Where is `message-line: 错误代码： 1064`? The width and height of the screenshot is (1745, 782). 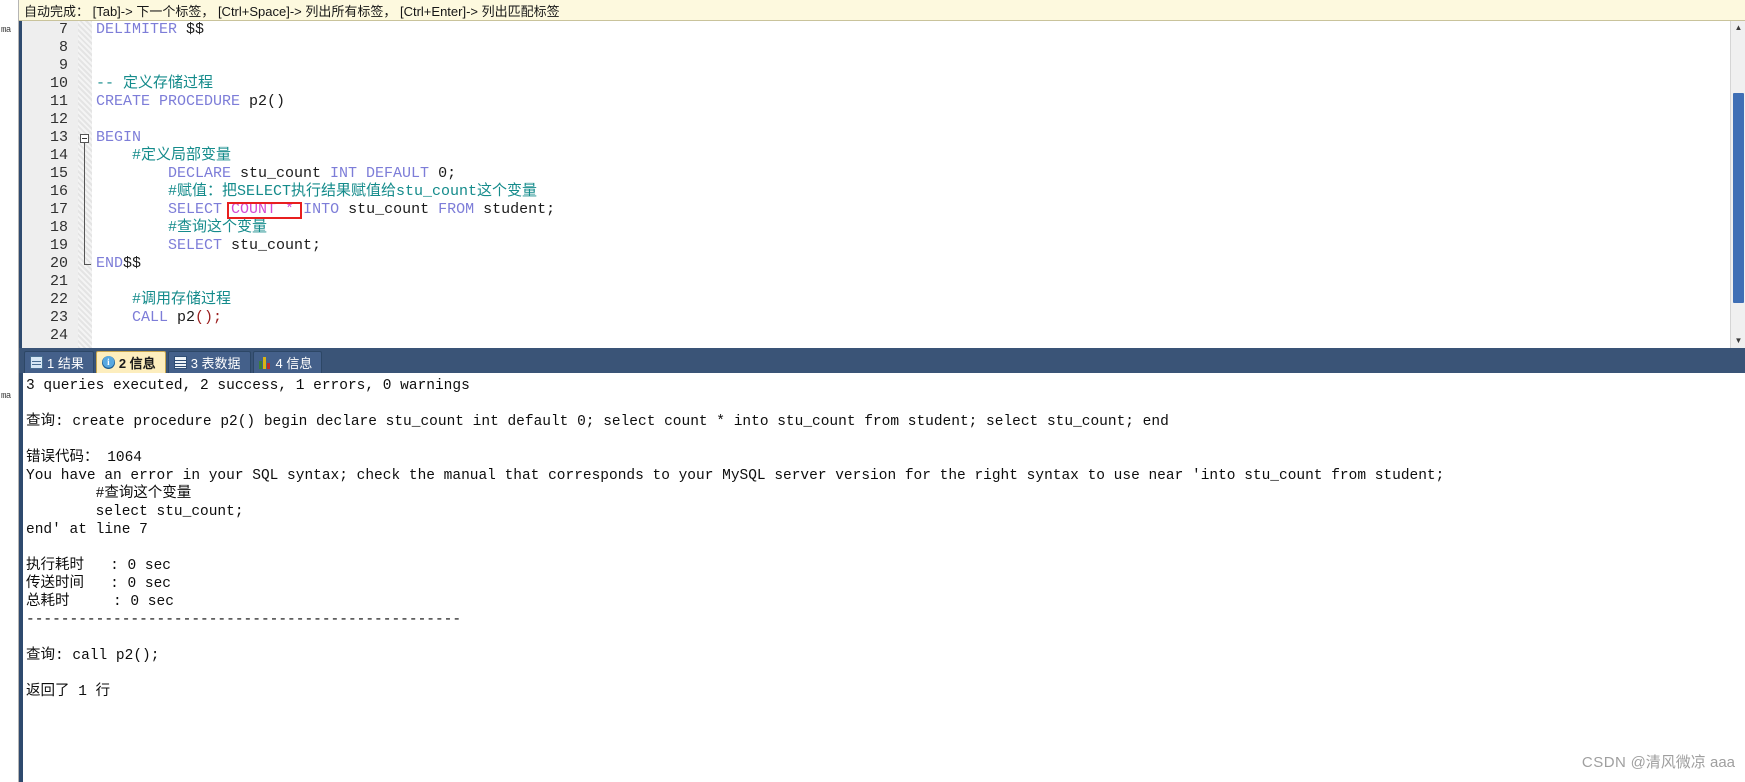
message-line: 错误代码： 1064 is located at coordinates (84, 458).